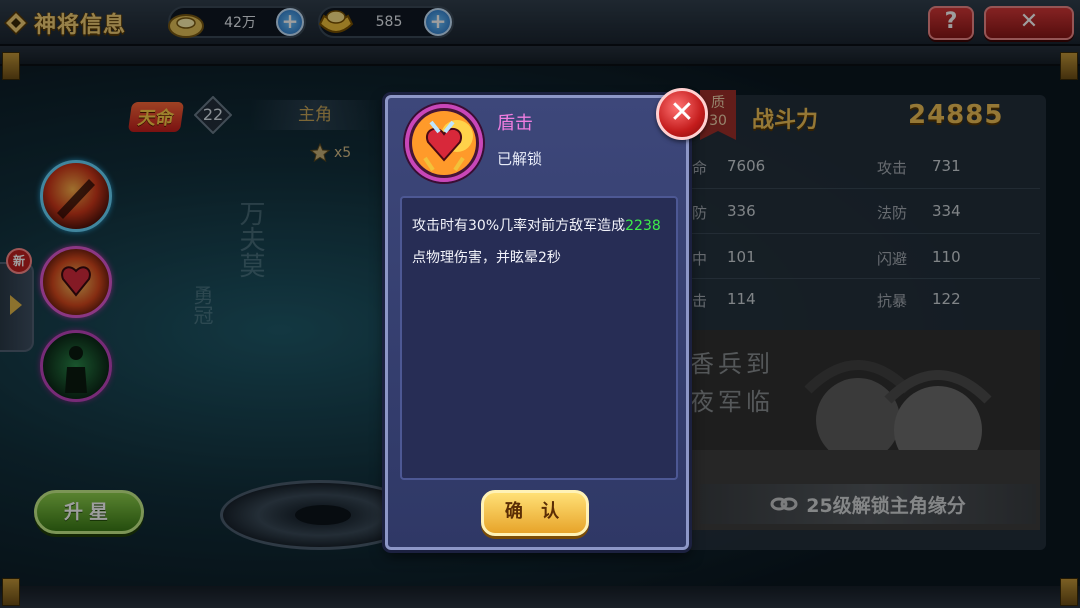  What do you see at coordinates (539, 338) in the screenshot?
I see `skill-description: 攻击时有30%几率对前方敌军造成2238 点物理伤害，并眩晕2秒` at bounding box center [539, 338].